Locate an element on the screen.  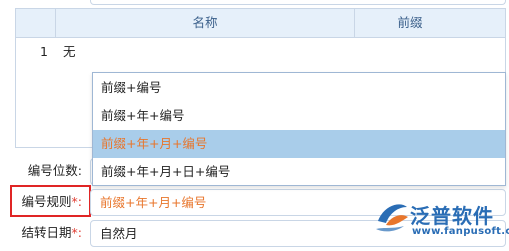
grid-header-name: 名称 is located at coordinates (205, 23).